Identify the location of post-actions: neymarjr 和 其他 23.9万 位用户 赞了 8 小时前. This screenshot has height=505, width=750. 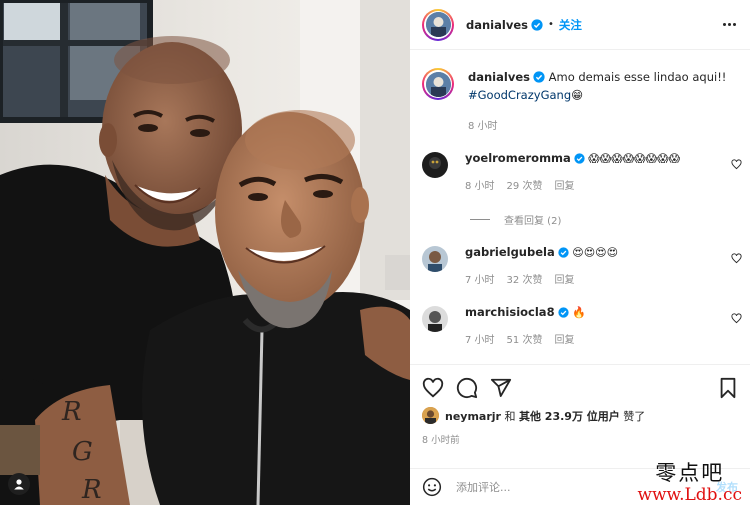
(580, 405).